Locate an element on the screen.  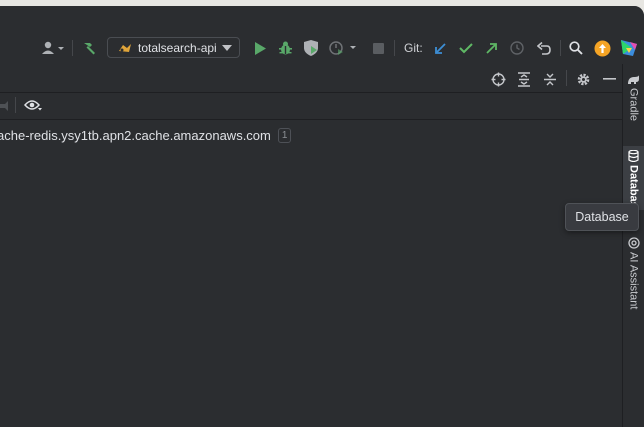
git-label: Git: is located at coordinates (413, 48).